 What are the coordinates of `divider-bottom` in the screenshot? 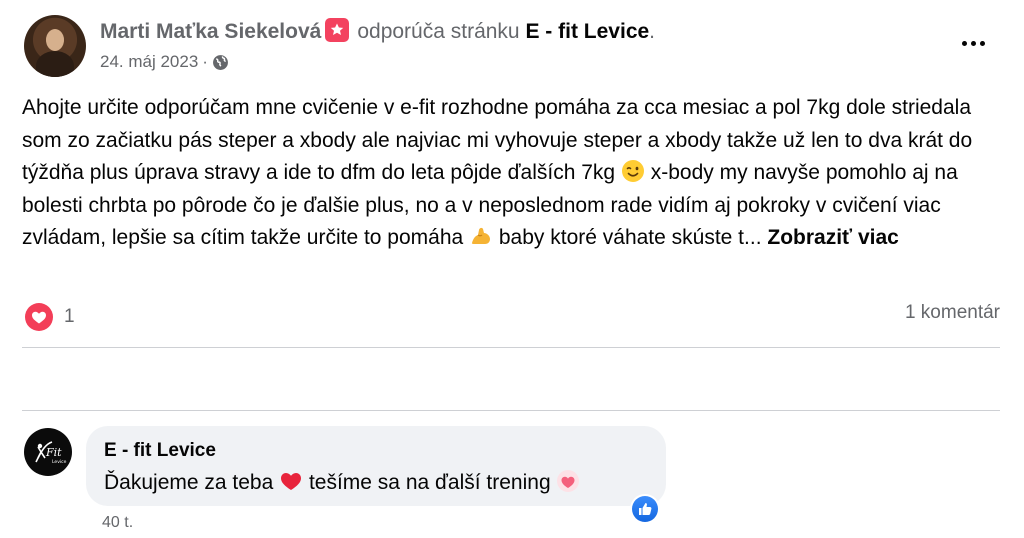 It's located at (511, 410).